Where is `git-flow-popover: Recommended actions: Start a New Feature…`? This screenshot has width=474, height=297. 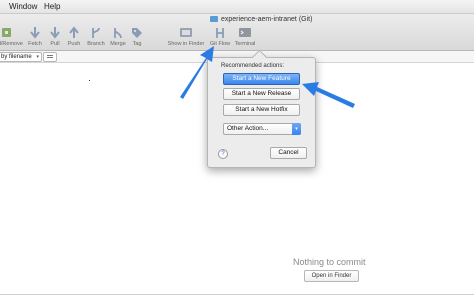
git-flow-popover: Recommended actions: Start a New Feature… is located at coordinates (261, 108).